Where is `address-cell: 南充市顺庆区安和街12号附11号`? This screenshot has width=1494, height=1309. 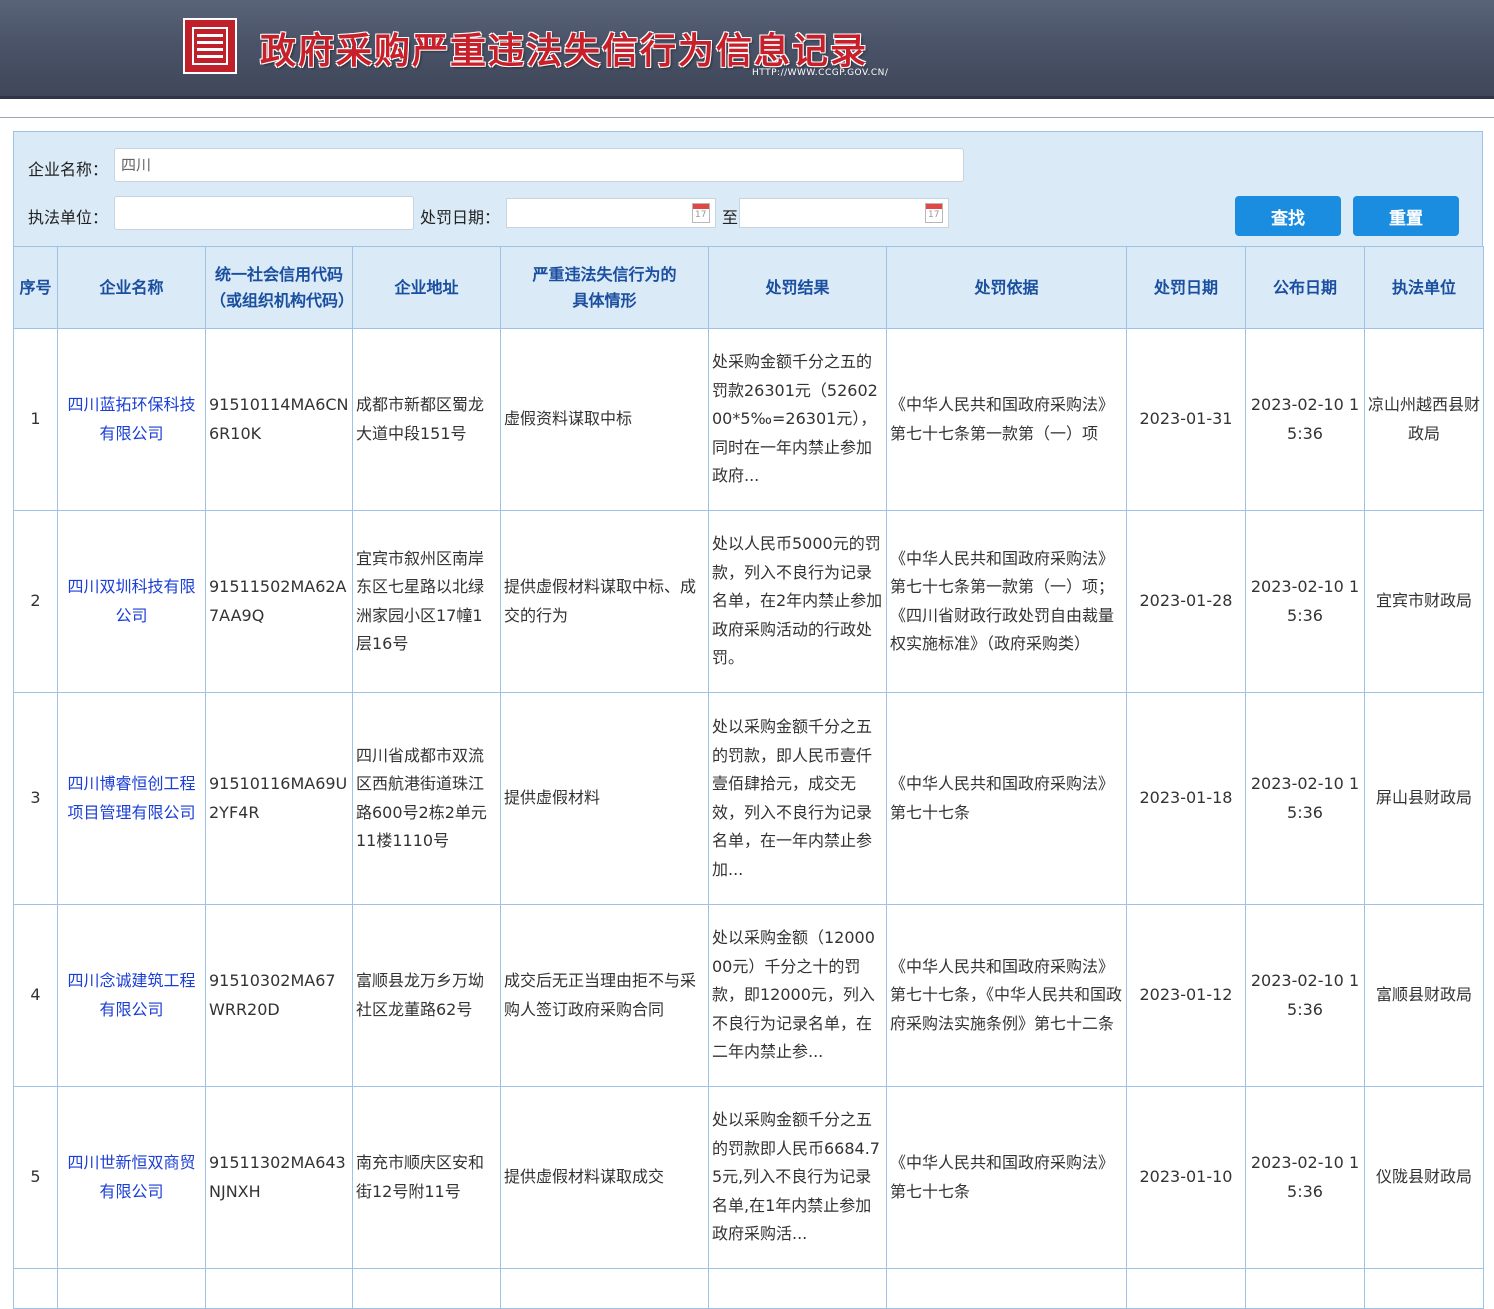
address-cell: 南充市顺庆区安和街12号附11号 is located at coordinates (426, 1177).